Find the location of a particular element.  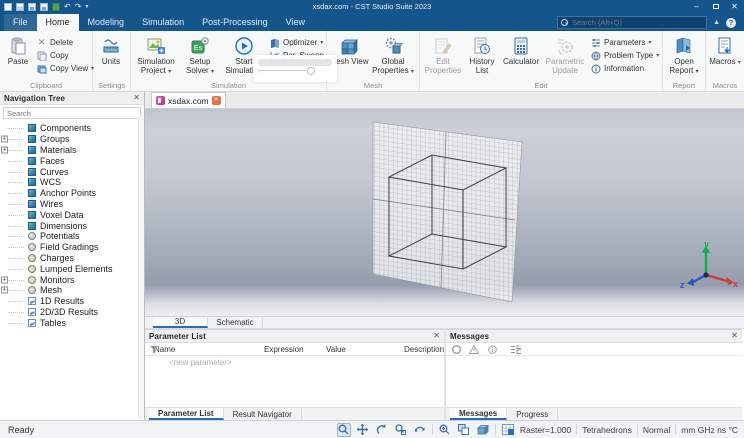

copy-button: Copy is located at coordinates (65, 55).